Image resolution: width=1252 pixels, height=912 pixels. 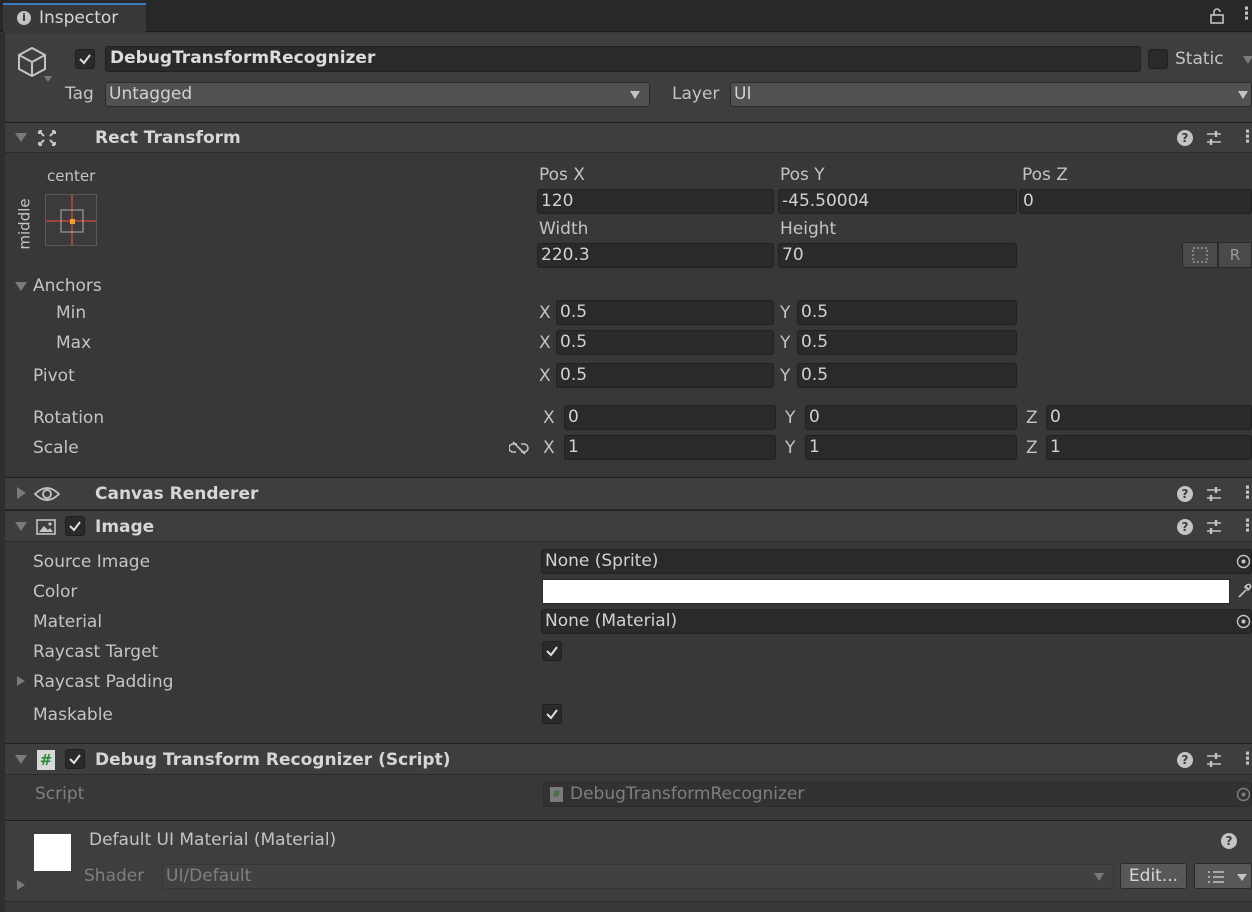 What do you see at coordinates (21, 885) in the screenshot?
I see `material-expand-chevron-icon` at bounding box center [21, 885].